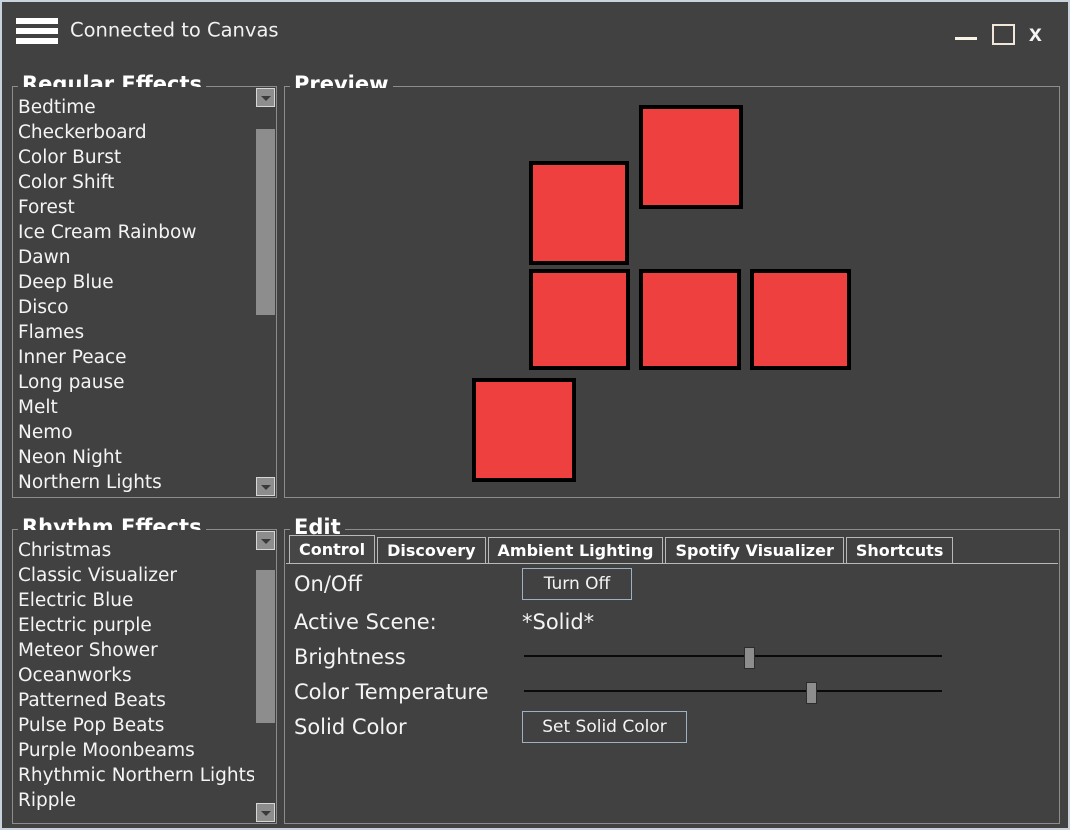 Image resolution: width=1070 pixels, height=830 pixels. What do you see at coordinates (136, 800) in the screenshot?
I see `rhythm-effect-item: Ripple` at bounding box center [136, 800].